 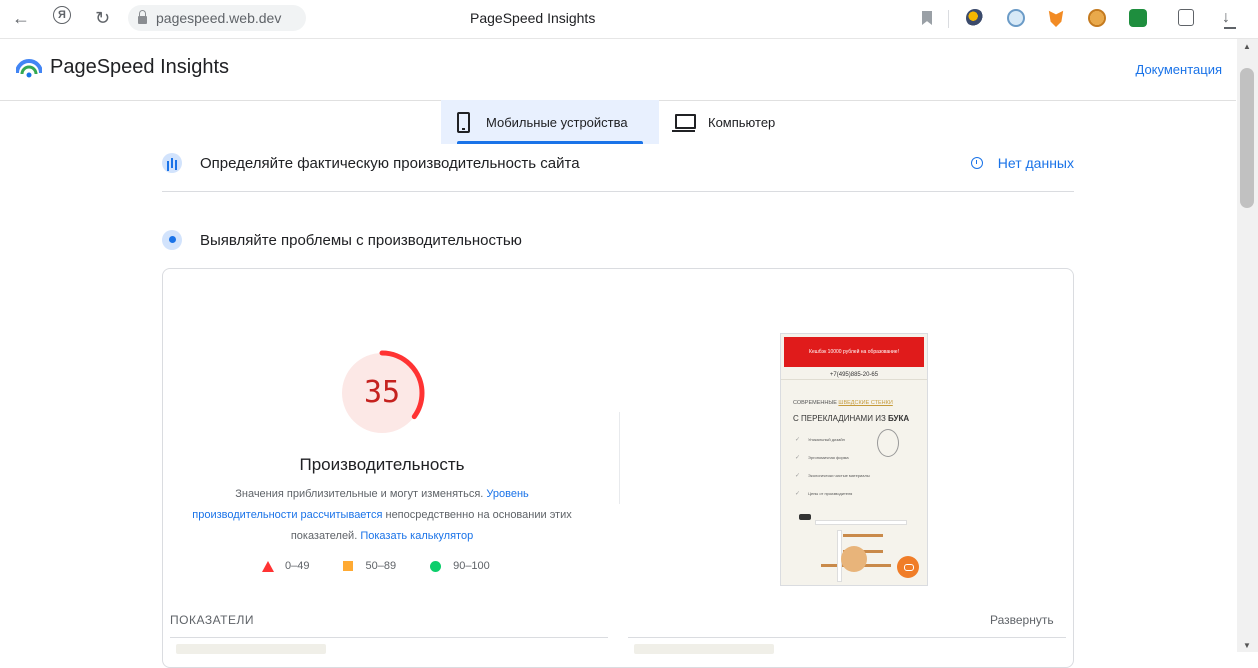 I want to click on preview-heading-2: С ПЕРЕКЛАДИНАМИ ИЗ БУКА, so click(x=851, y=418).